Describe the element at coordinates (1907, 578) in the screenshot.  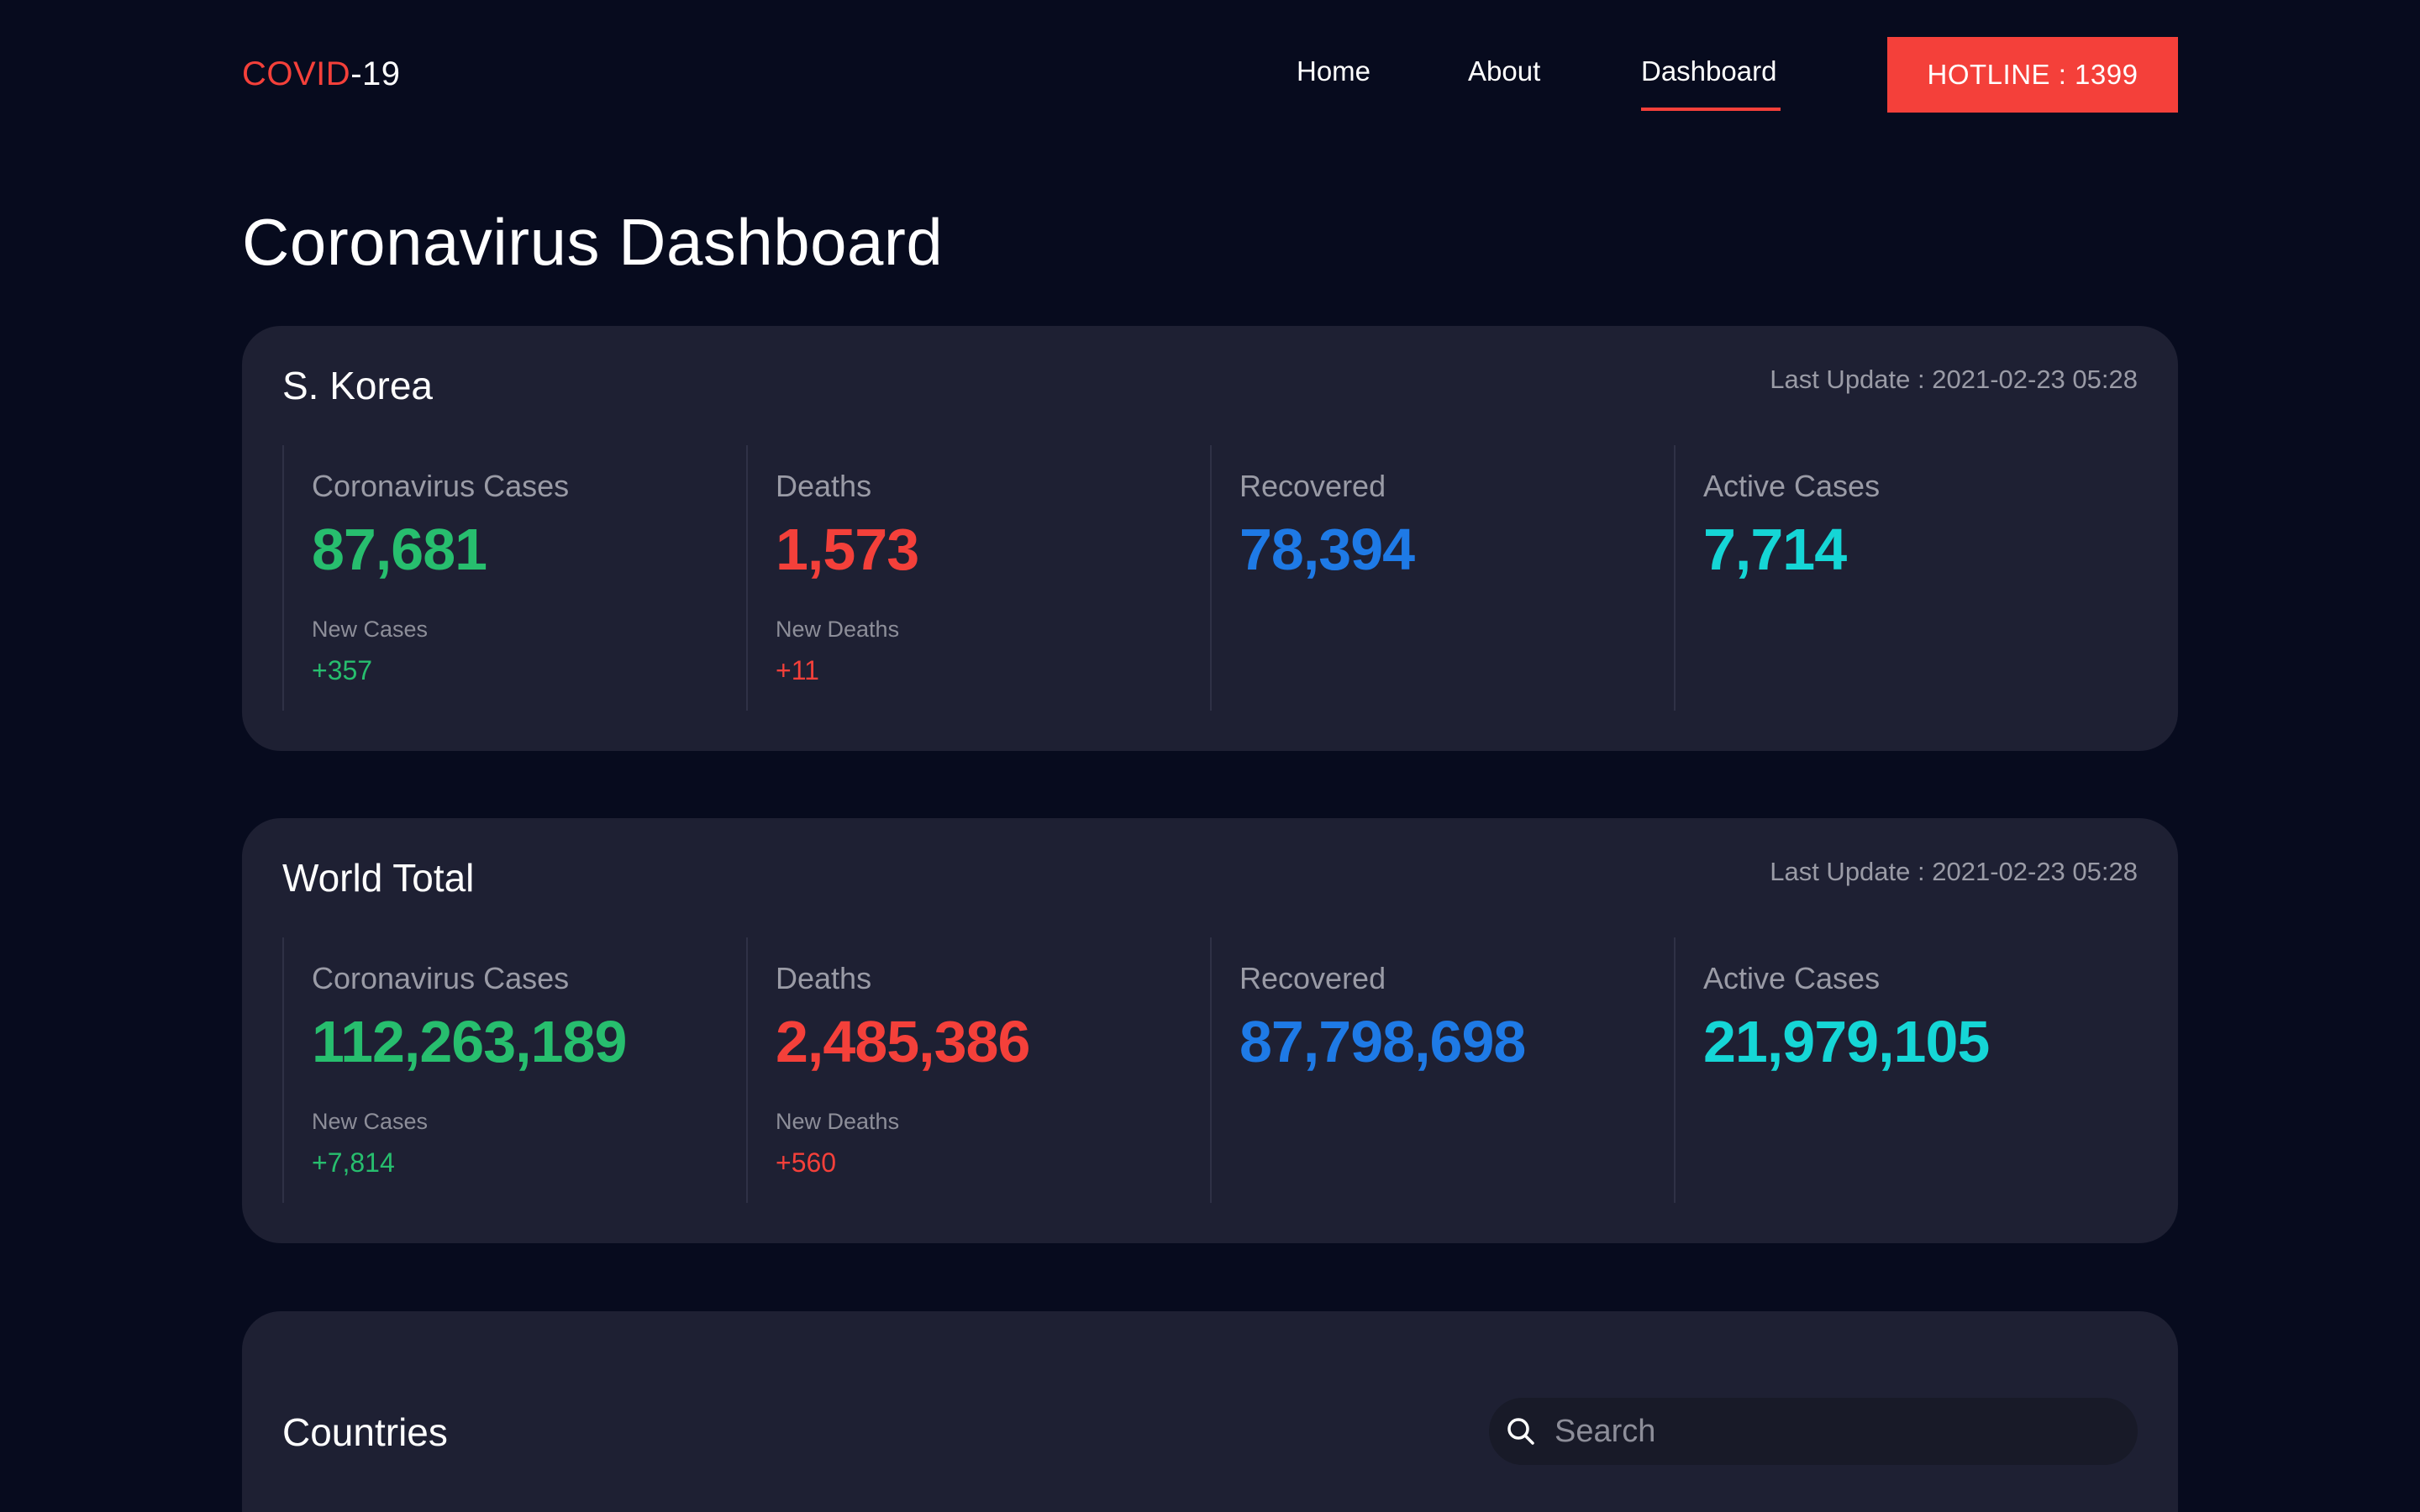
I see `stat-active: Active Cases 7,714` at that location.